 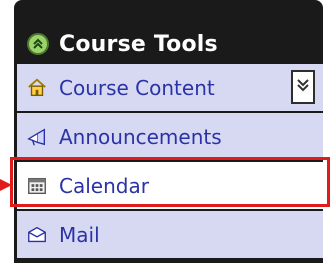 What do you see at coordinates (38, 44) in the screenshot?
I see `chevron-double-up-icon` at bounding box center [38, 44].